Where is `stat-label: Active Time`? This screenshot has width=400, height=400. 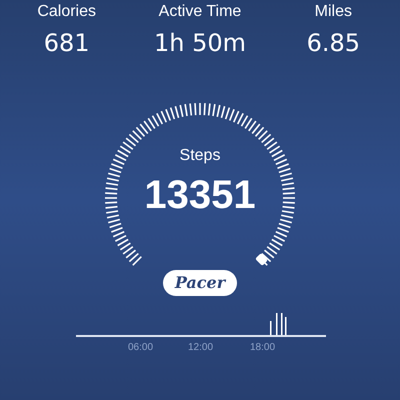
stat-label: Active Time is located at coordinates (200, 12).